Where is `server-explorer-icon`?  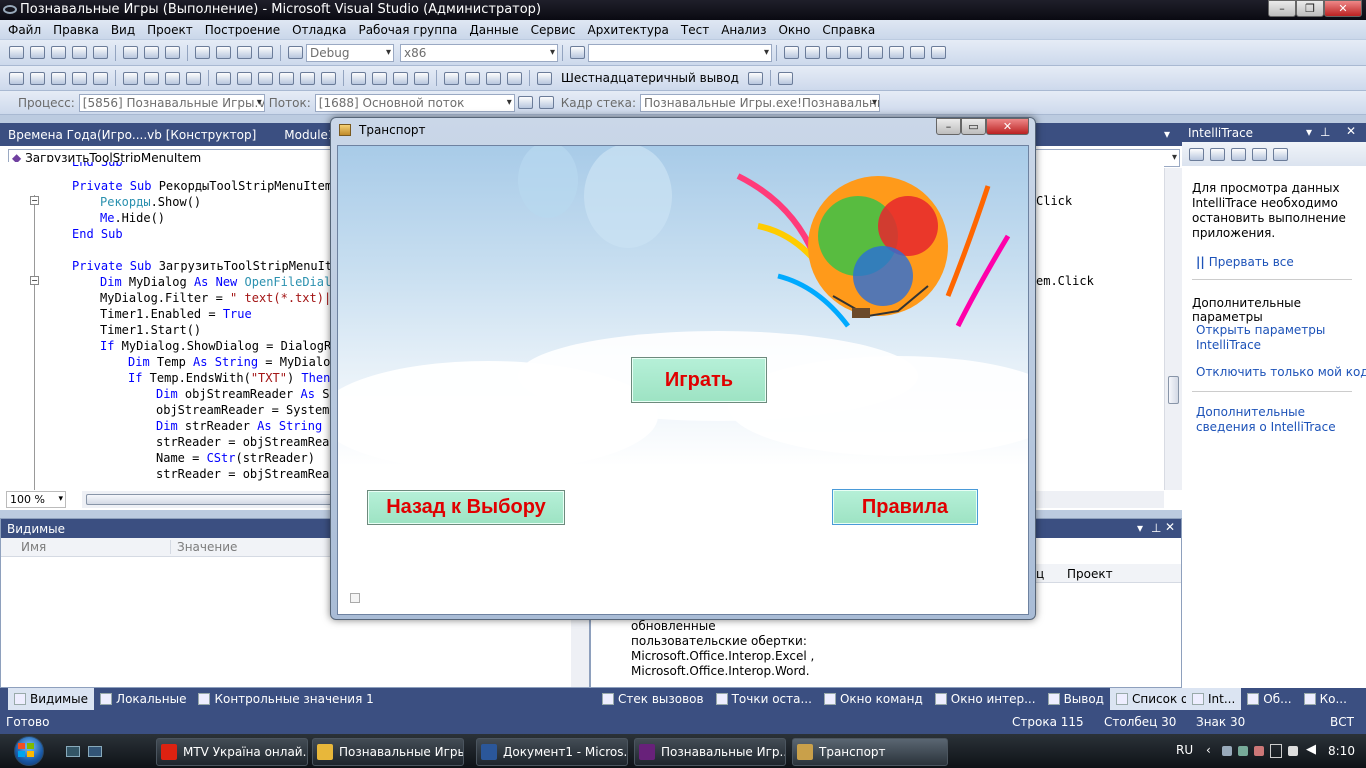
server-explorer-icon is located at coordinates (917, 52).